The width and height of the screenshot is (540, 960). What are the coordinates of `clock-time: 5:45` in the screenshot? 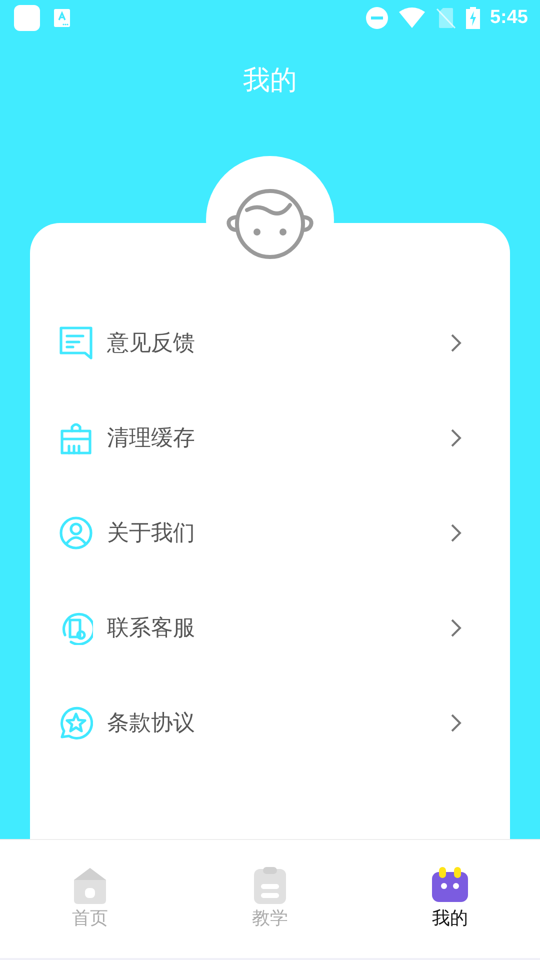 It's located at (509, 18).